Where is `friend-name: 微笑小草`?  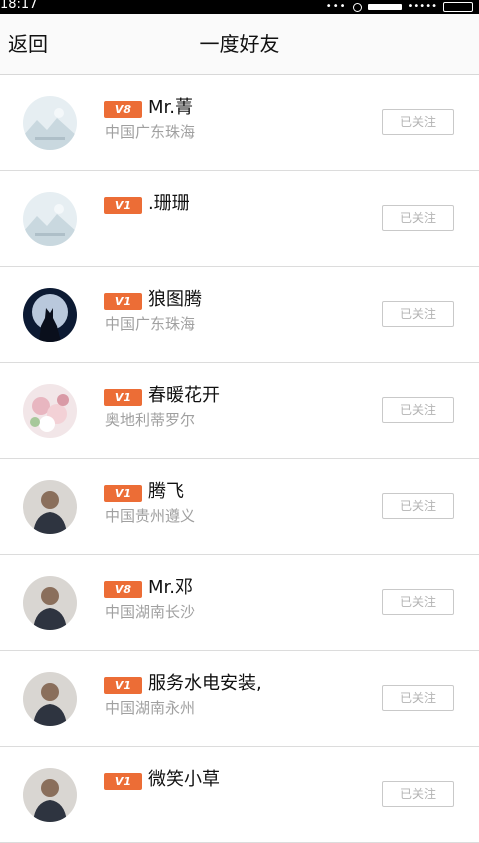
friend-name: 微笑小草 is located at coordinates (184, 779).